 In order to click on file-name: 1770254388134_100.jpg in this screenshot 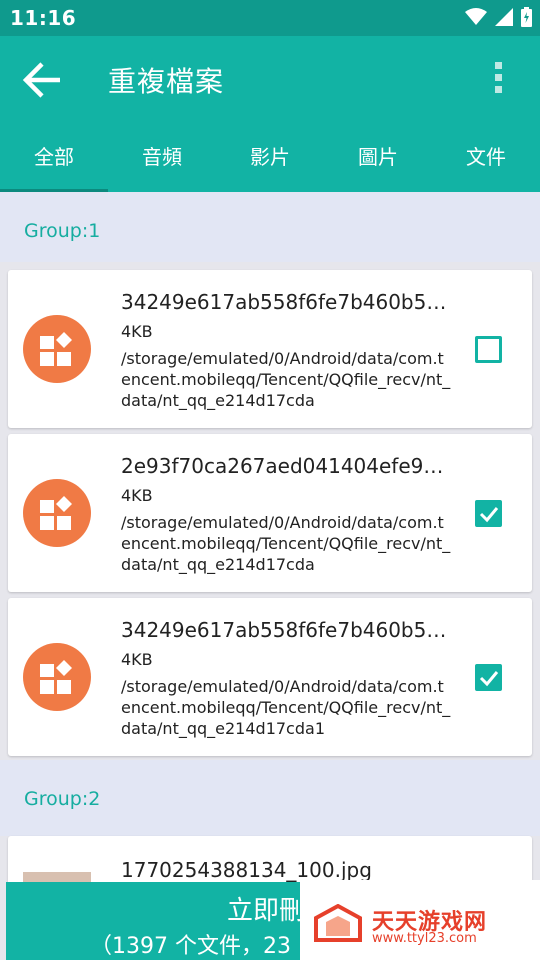, I will do `click(246, 870)`.